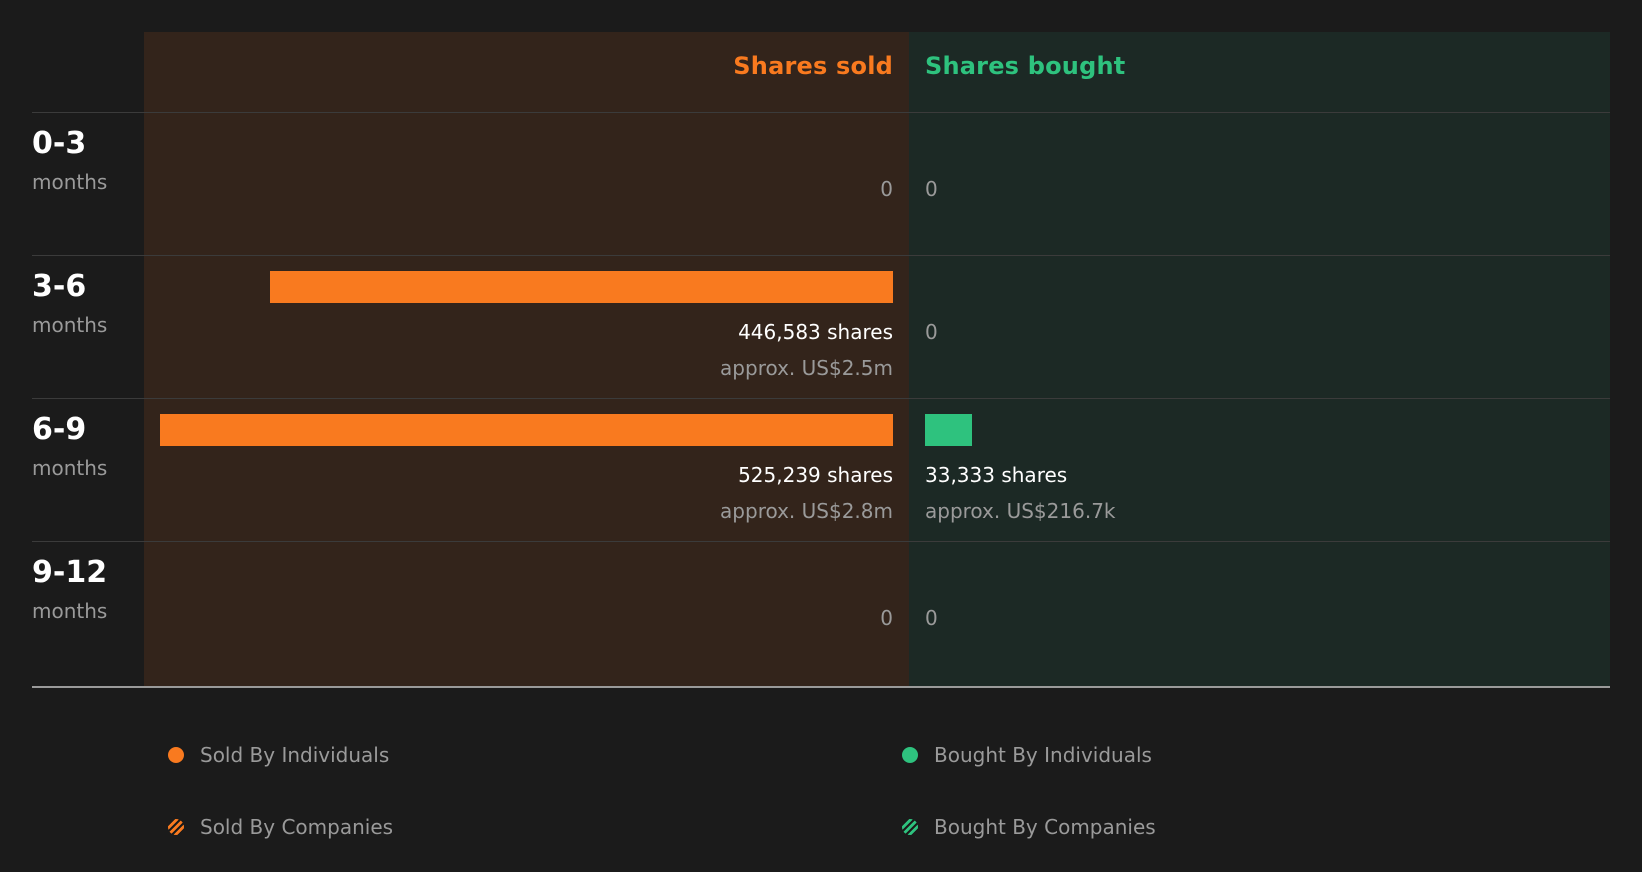  Describe the element at coordinates (996, 475) in the screenshot. I see `bought-shares-label: 33,333 shares` at that location.